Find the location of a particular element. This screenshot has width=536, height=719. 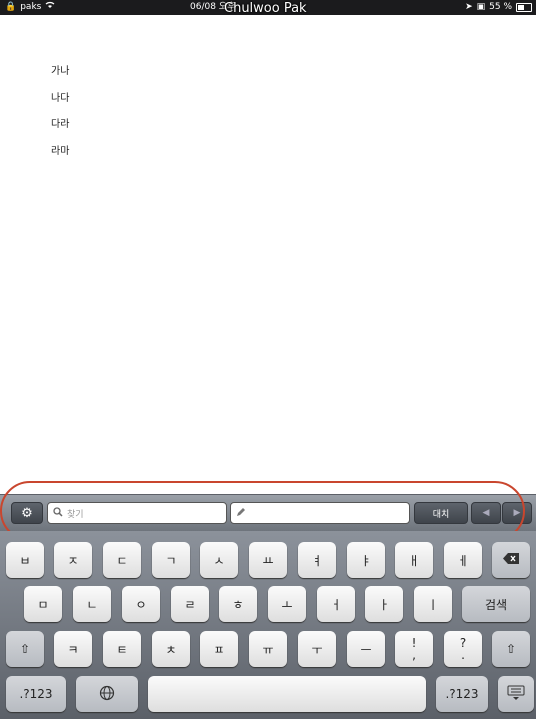

key-label: ㅔ is located at coordinates (463, 560).